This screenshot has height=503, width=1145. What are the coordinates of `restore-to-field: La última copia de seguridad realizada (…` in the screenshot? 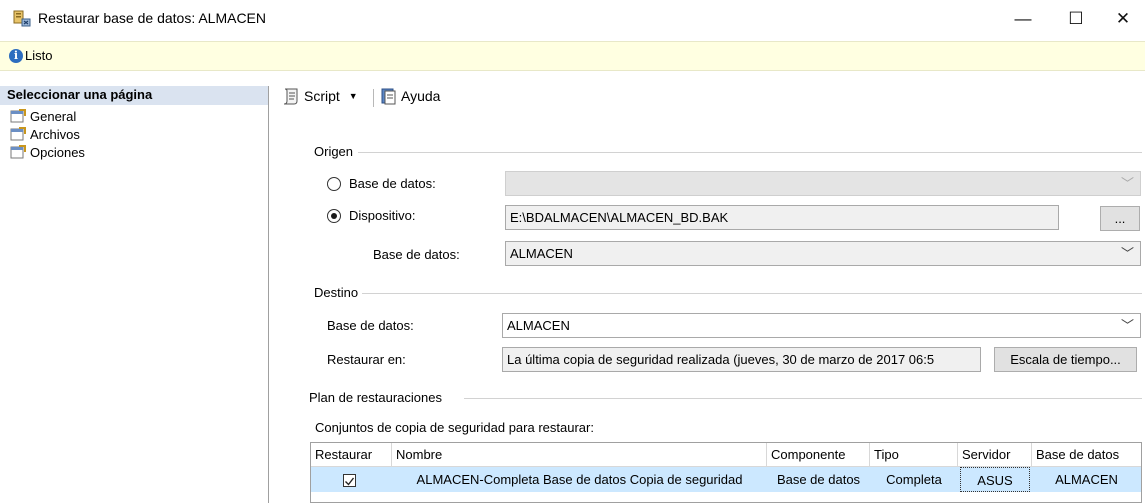 It's located at (741, 359).